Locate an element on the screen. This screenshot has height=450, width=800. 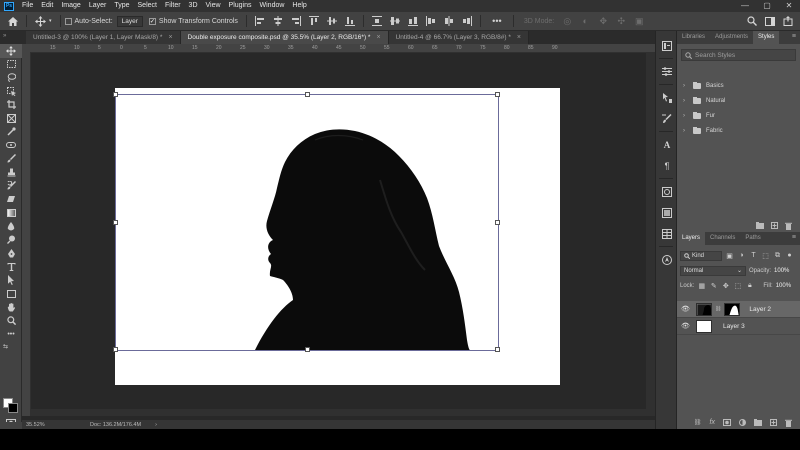
lock-position-icon: ✥ is located at coordinates (725, 286).